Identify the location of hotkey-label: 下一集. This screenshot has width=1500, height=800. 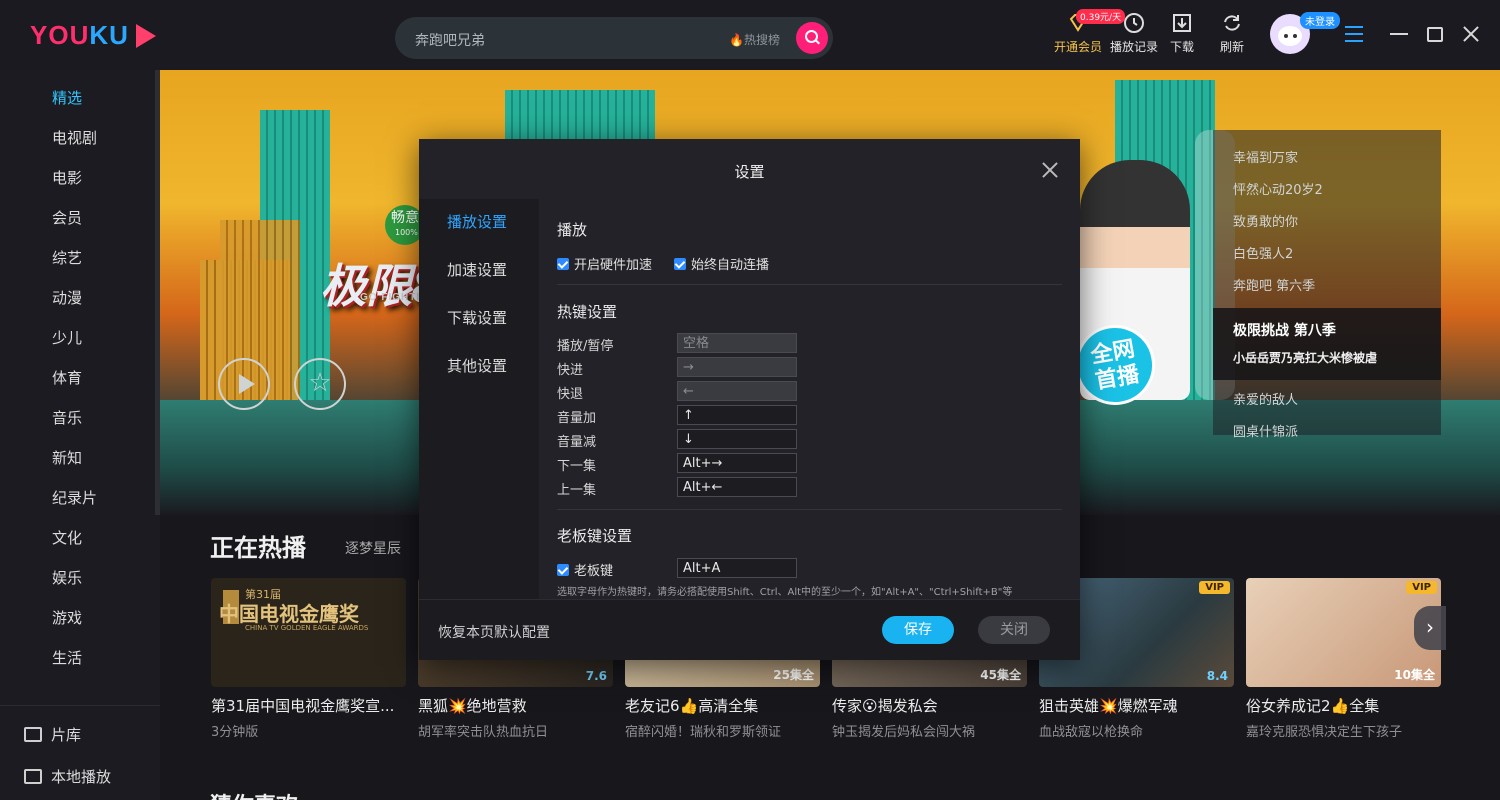
(577, 466).